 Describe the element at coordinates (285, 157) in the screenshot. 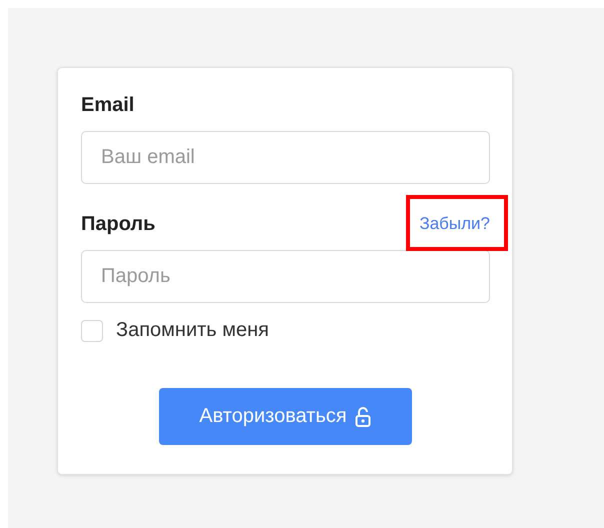

I see `email-field: Ваш email` at that location.